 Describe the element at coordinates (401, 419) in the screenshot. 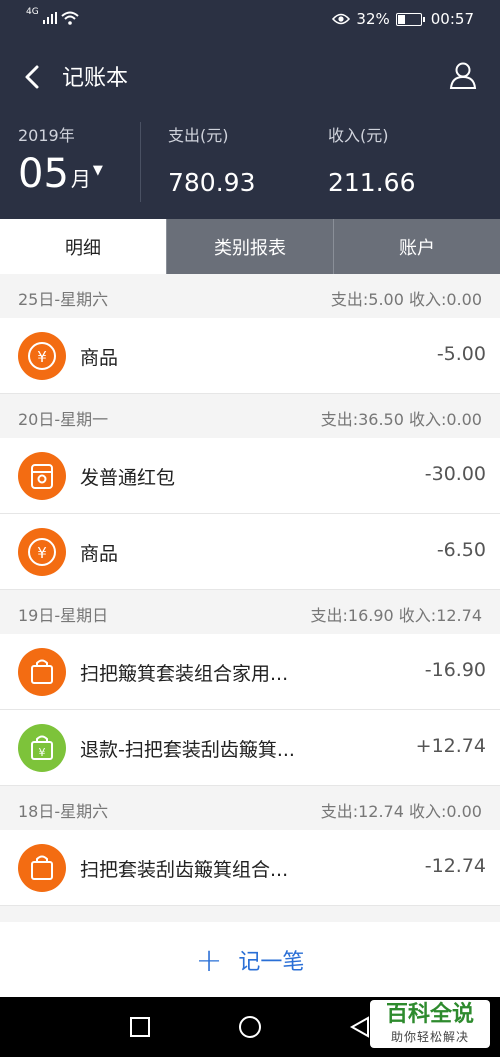

I see `group-summary: 支出:36.50 收入:0.00` at that location.